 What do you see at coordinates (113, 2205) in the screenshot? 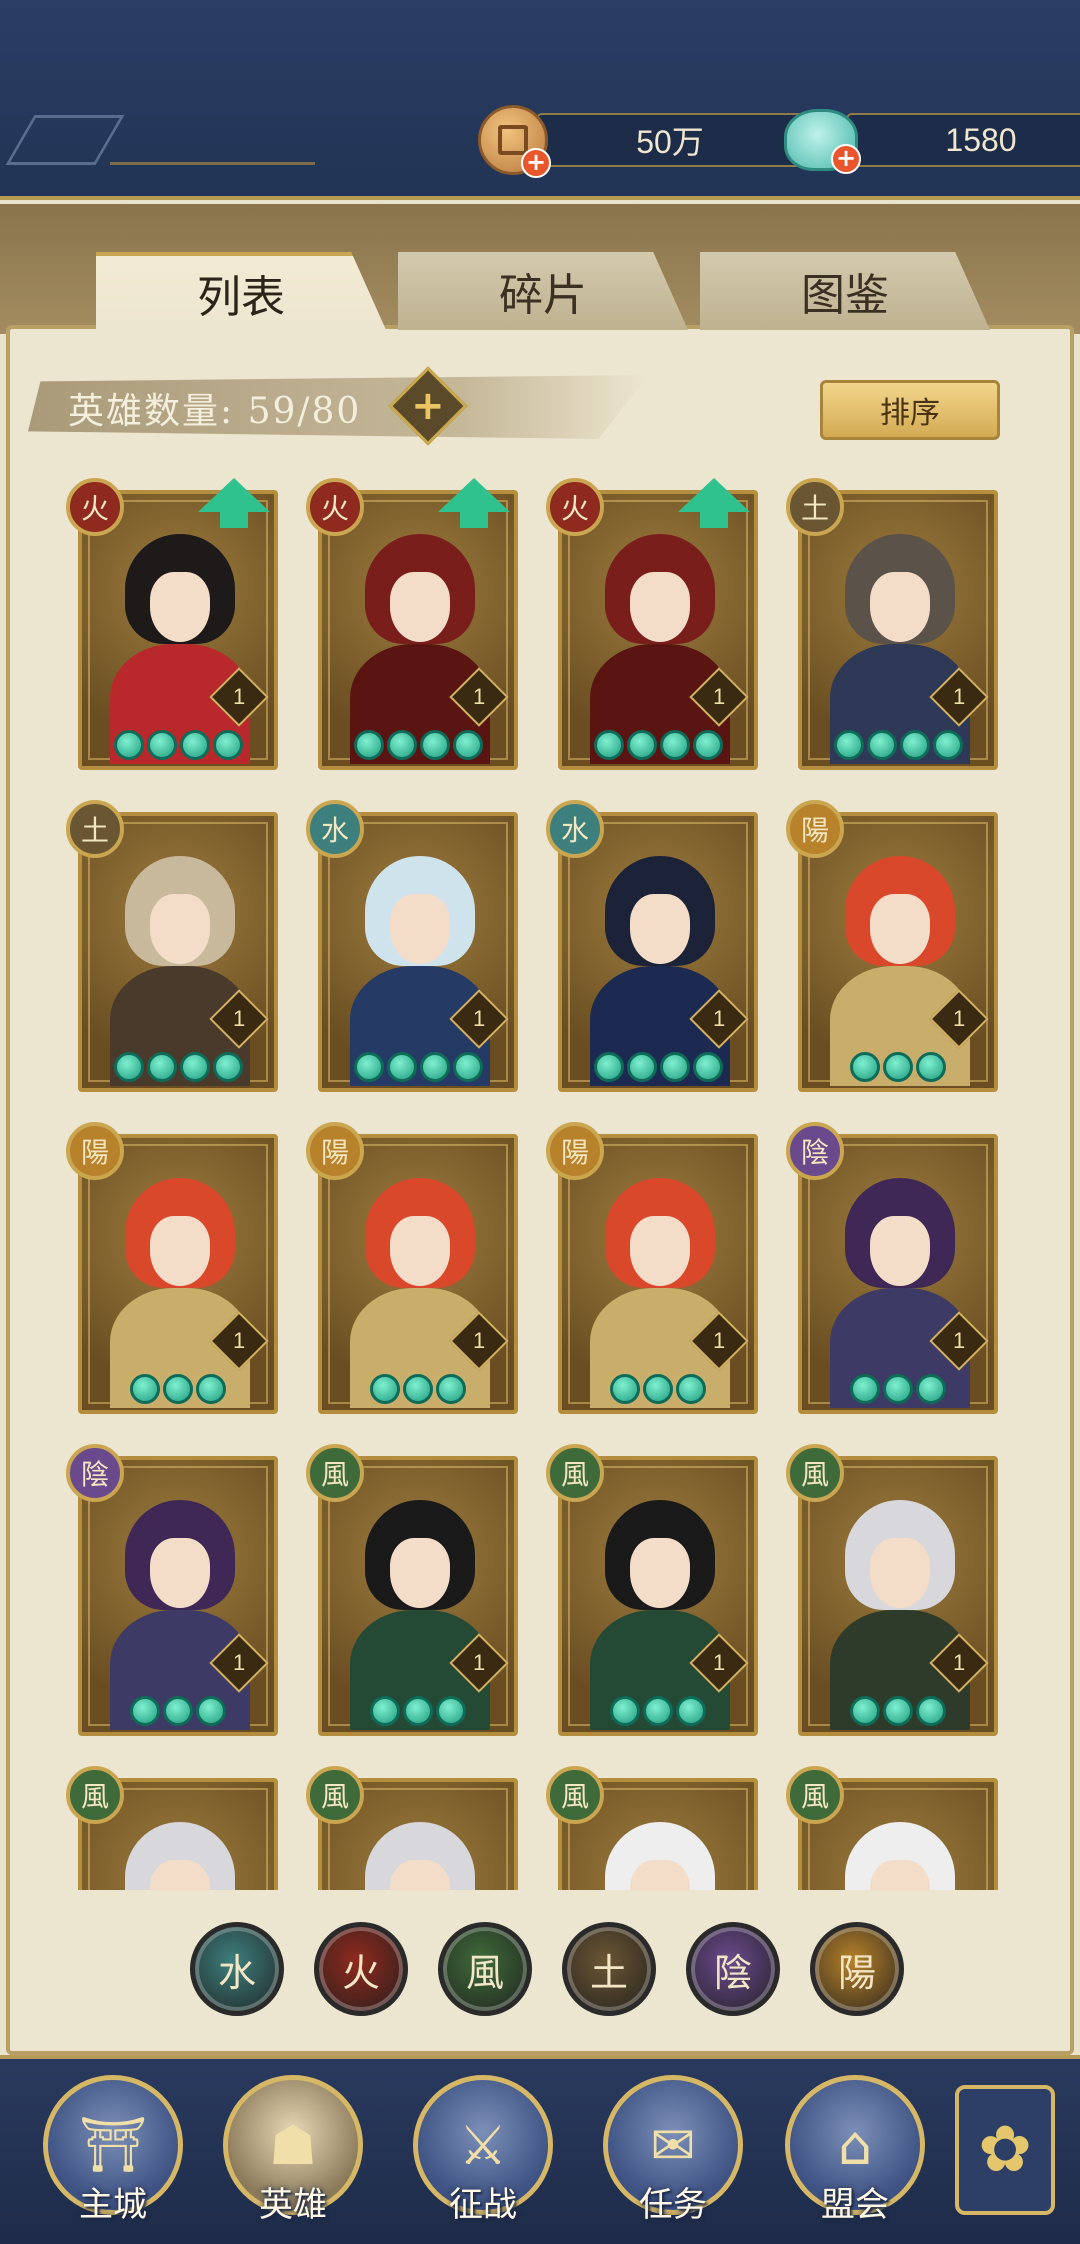
I see `nav-label: 主城` at bounding box center [113, 2205].